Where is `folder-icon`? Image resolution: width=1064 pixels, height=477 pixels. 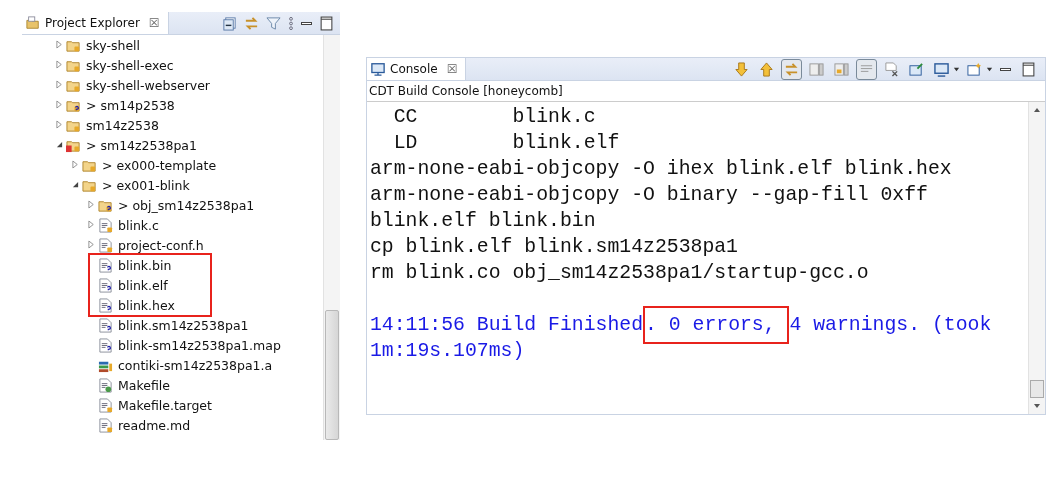
folder-icon is located at coordinates (33, 23).